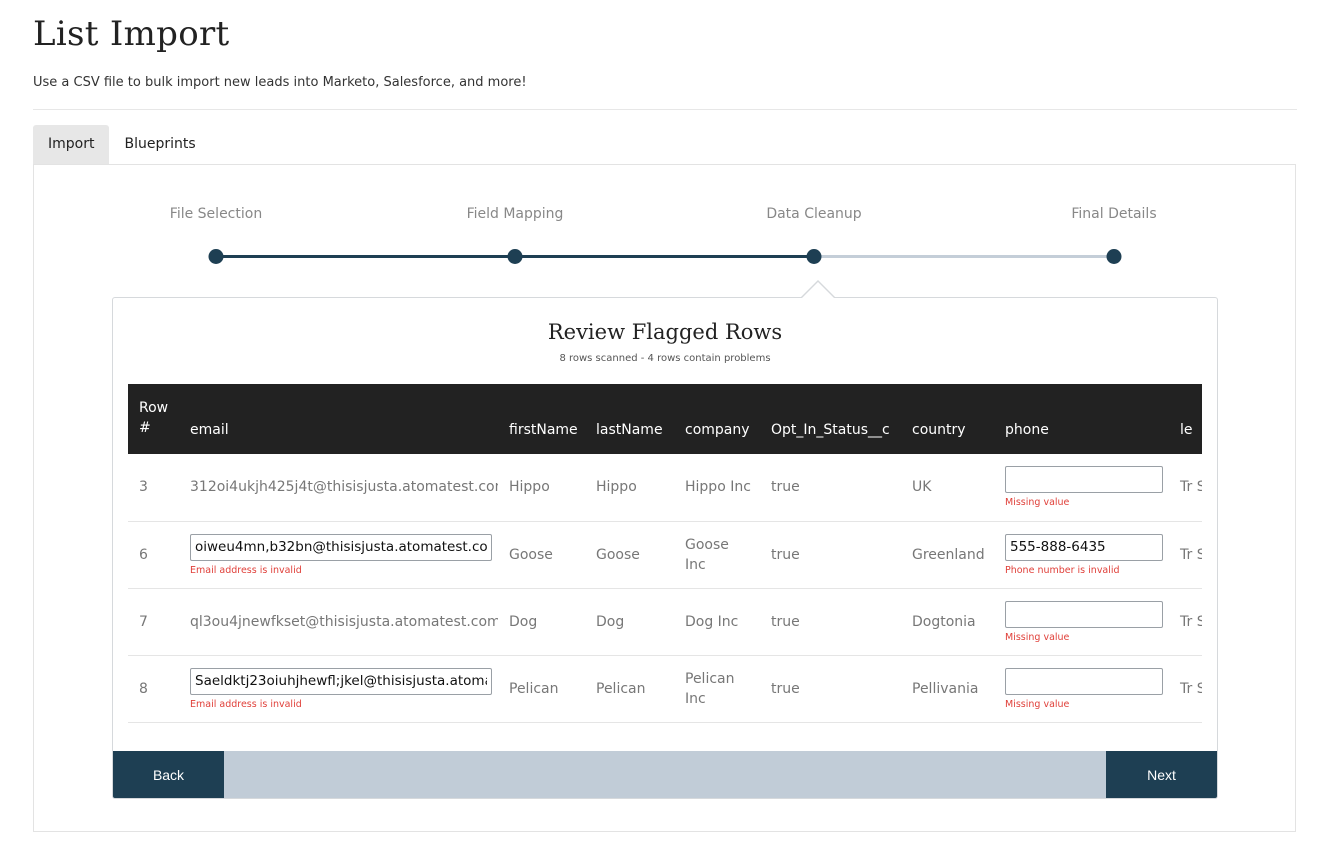  What do you see at coordinates (216, 256) in the screenshot?
I see `step-dot-file-selection` at bounding box center [216, 256].